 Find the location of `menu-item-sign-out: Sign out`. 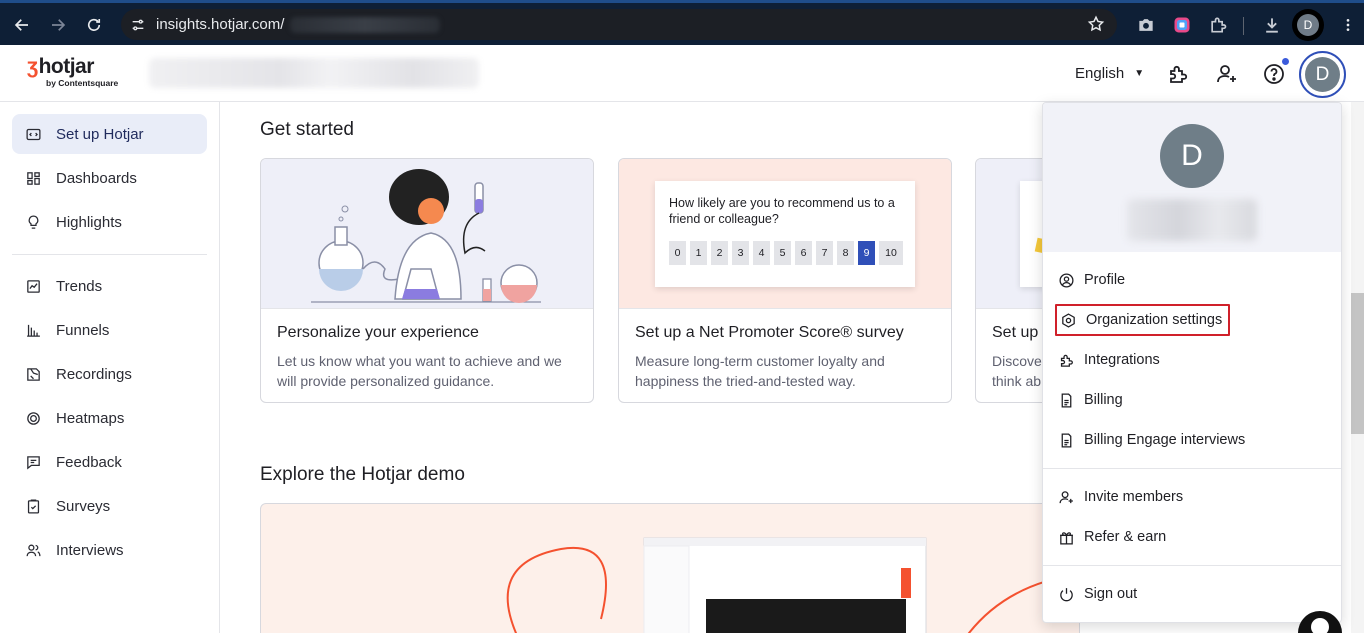

menu-item-sign-out: Sign out is located at coordinates (1099, 594).